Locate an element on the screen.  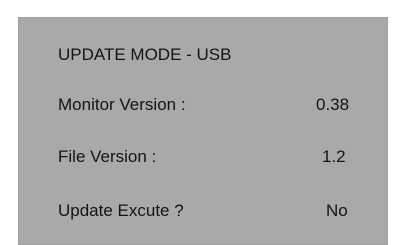
monitor-version-value: 0.38 is located at coordinates (333, 104).